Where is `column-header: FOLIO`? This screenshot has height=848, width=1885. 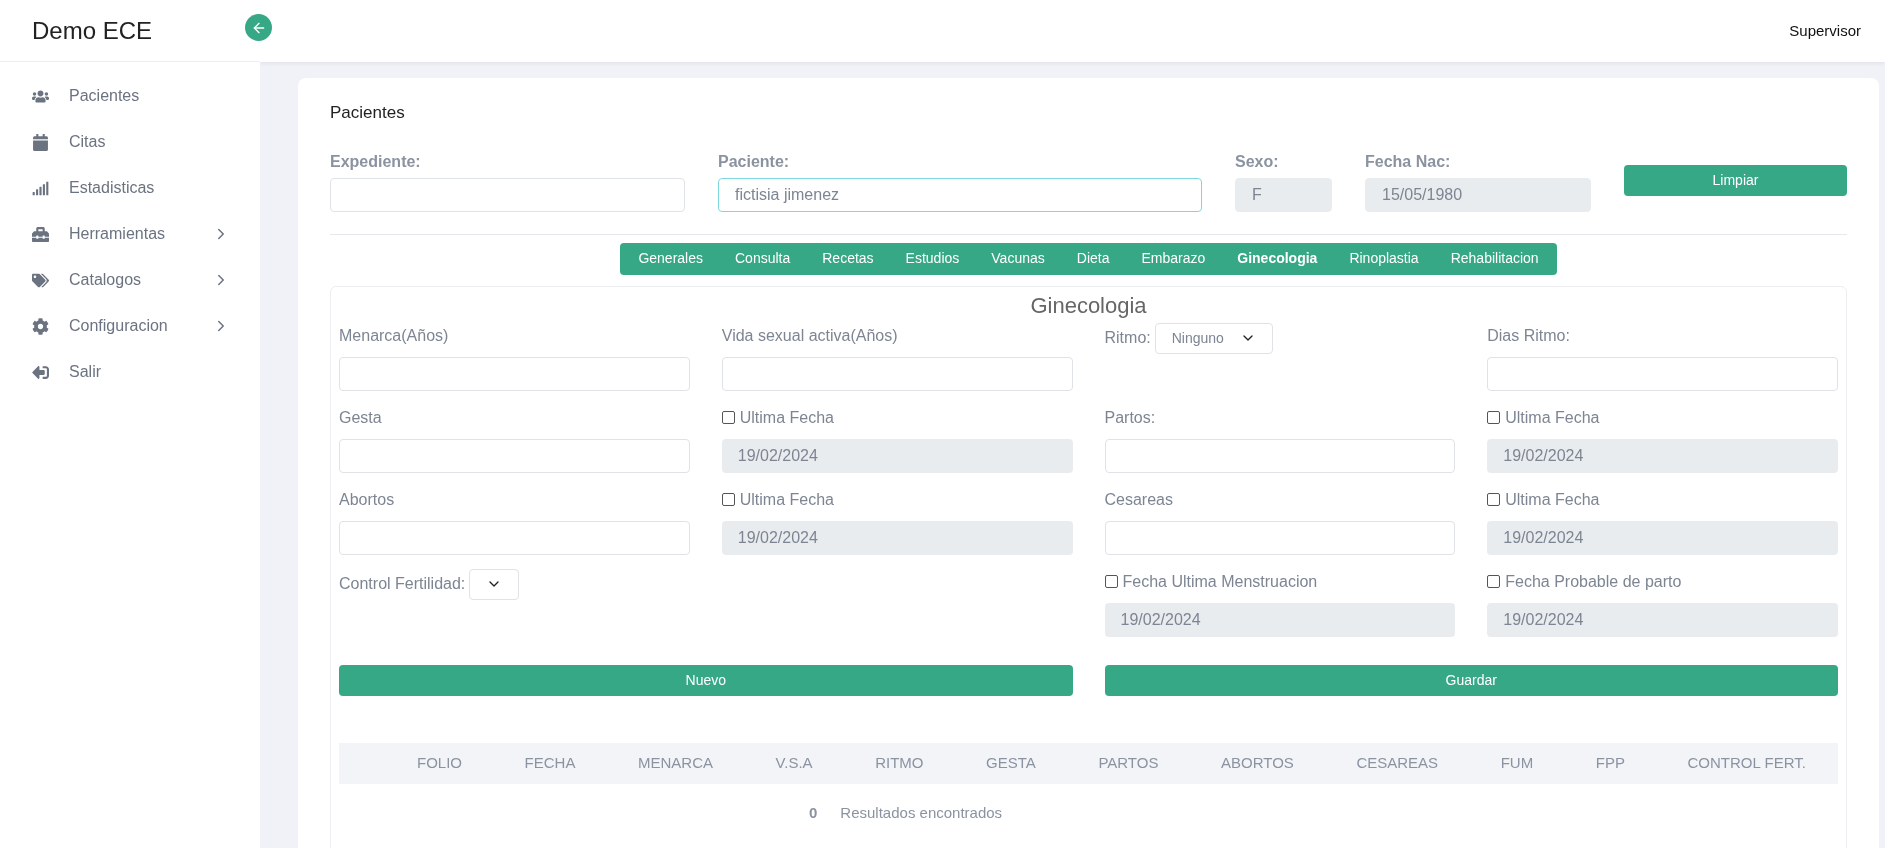 column-header: FOLIO is located at coordinates (439, 762).